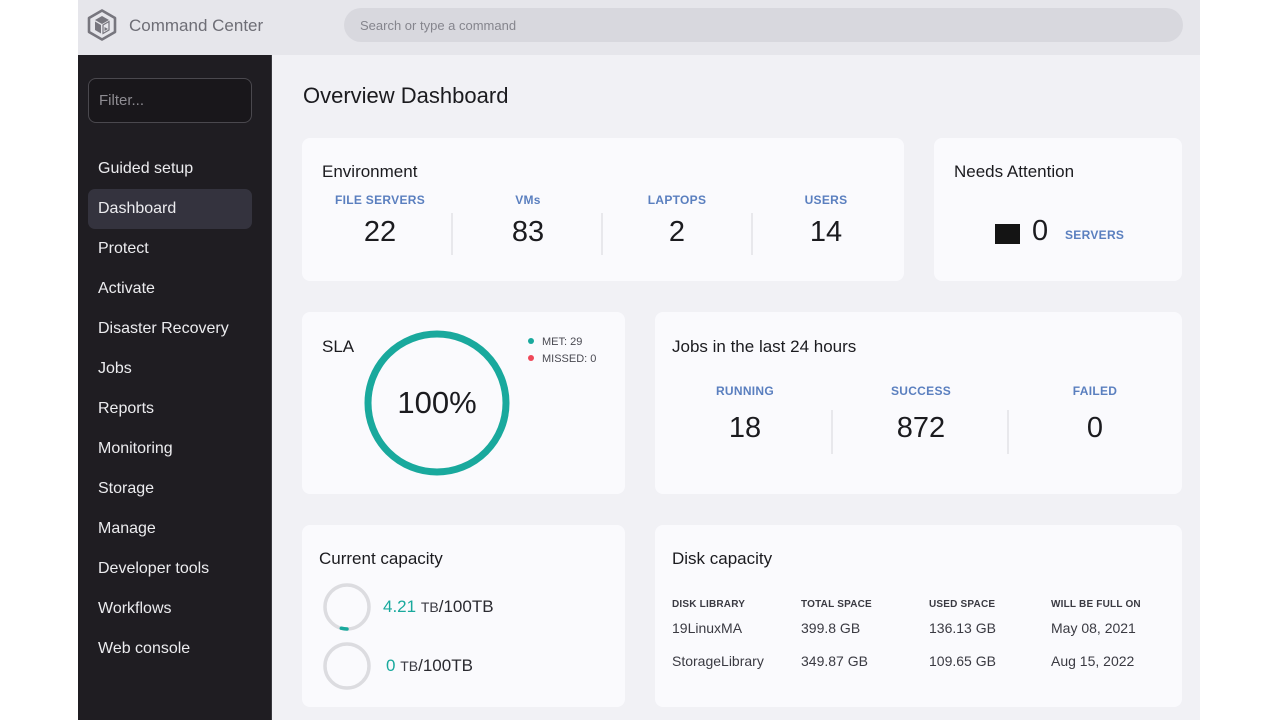 The image size is (1280, 720). What do you see at coordinates (921, 391) in the screenshot?
I see `stat-label-success: SUCCESS` at bounding box center [921, 391].